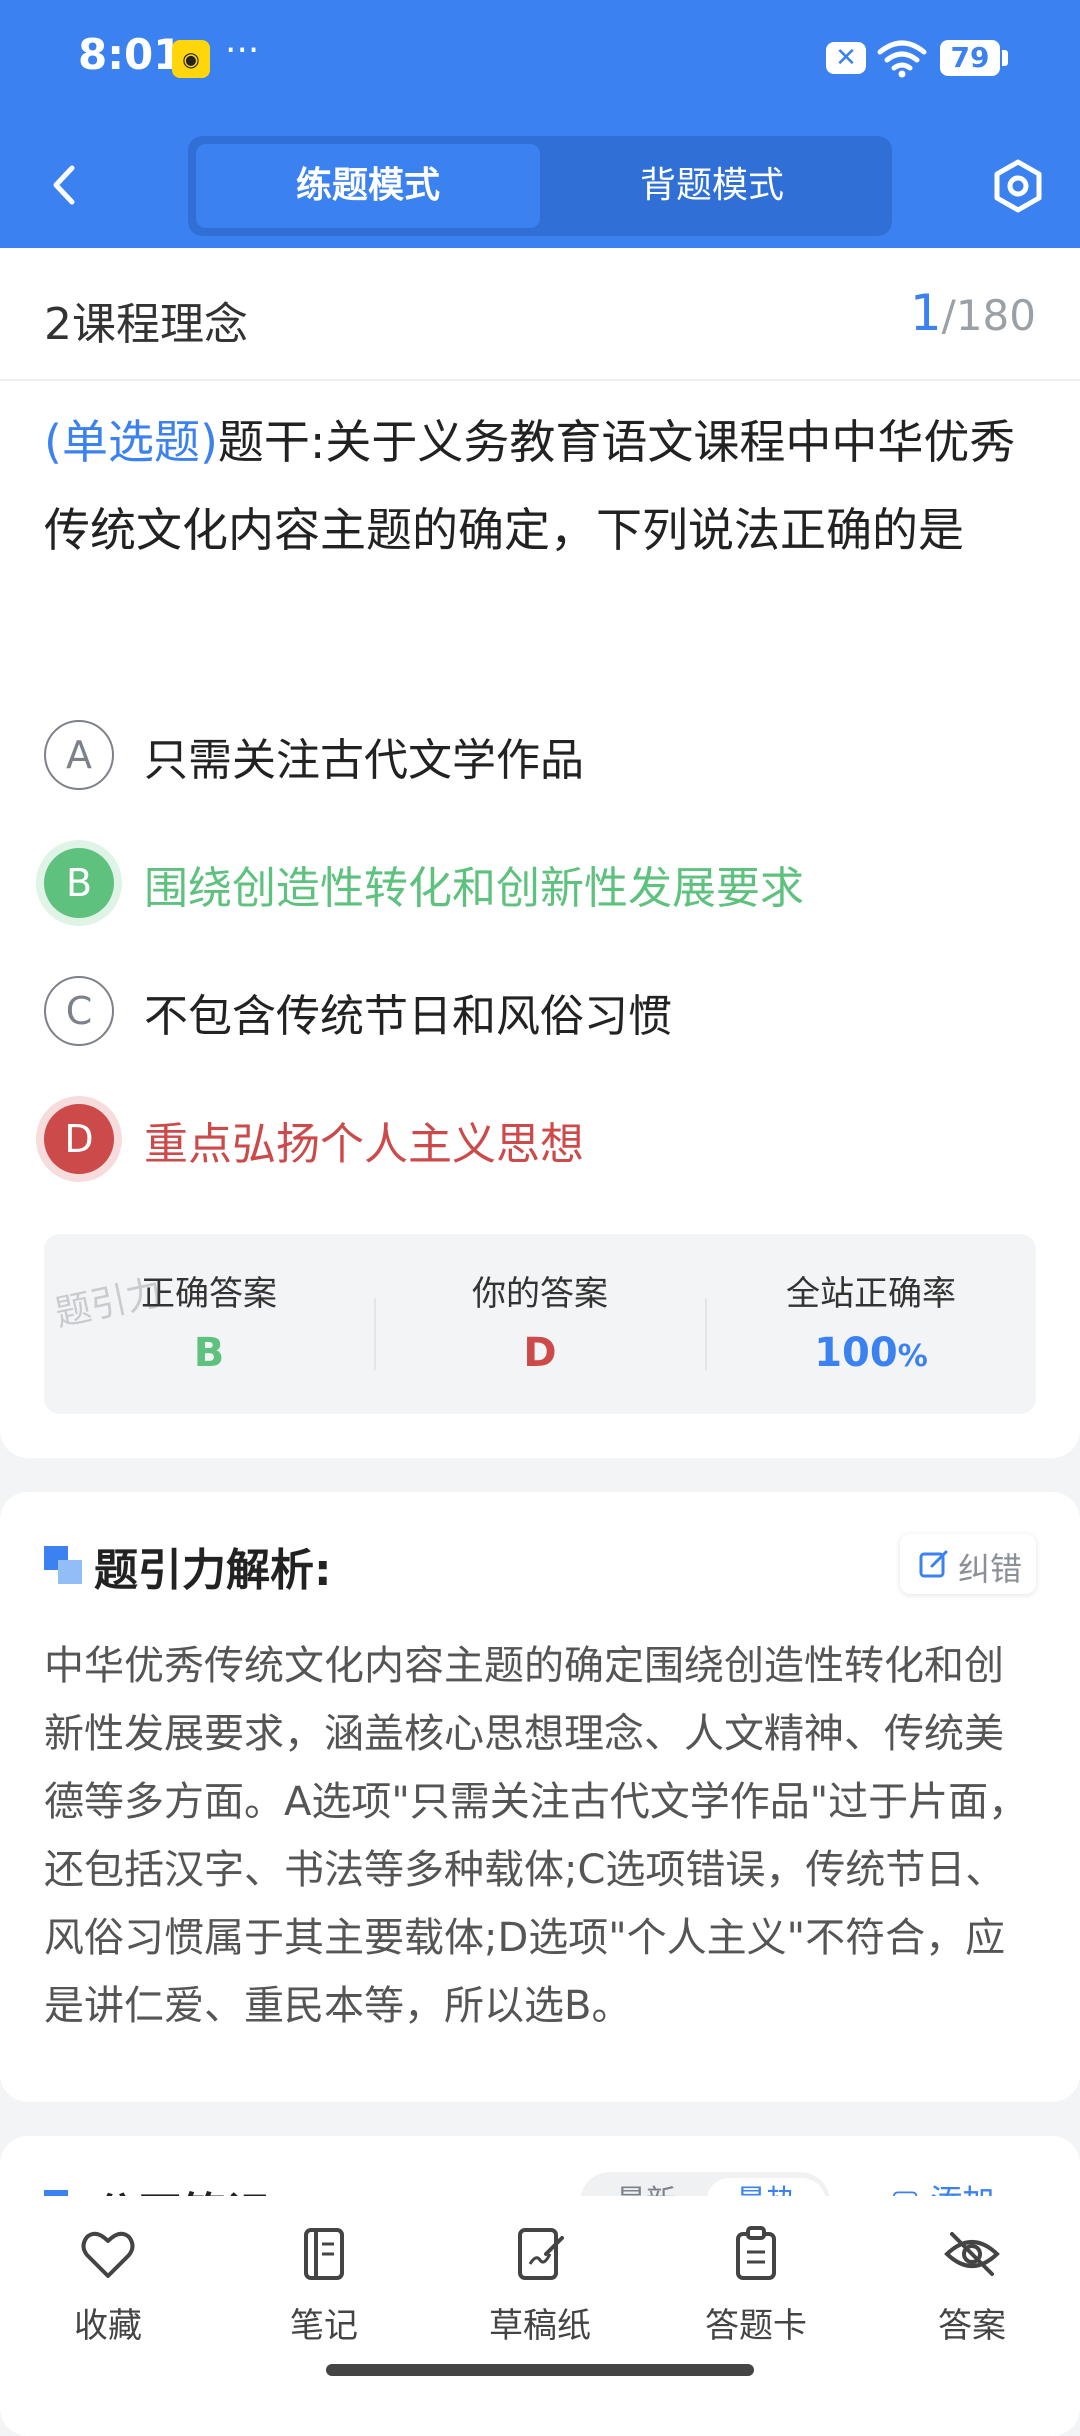  What do you see at coordinates (65, 185) in the screenshot?
I see `back-icon` at bounding box center [65, 185].